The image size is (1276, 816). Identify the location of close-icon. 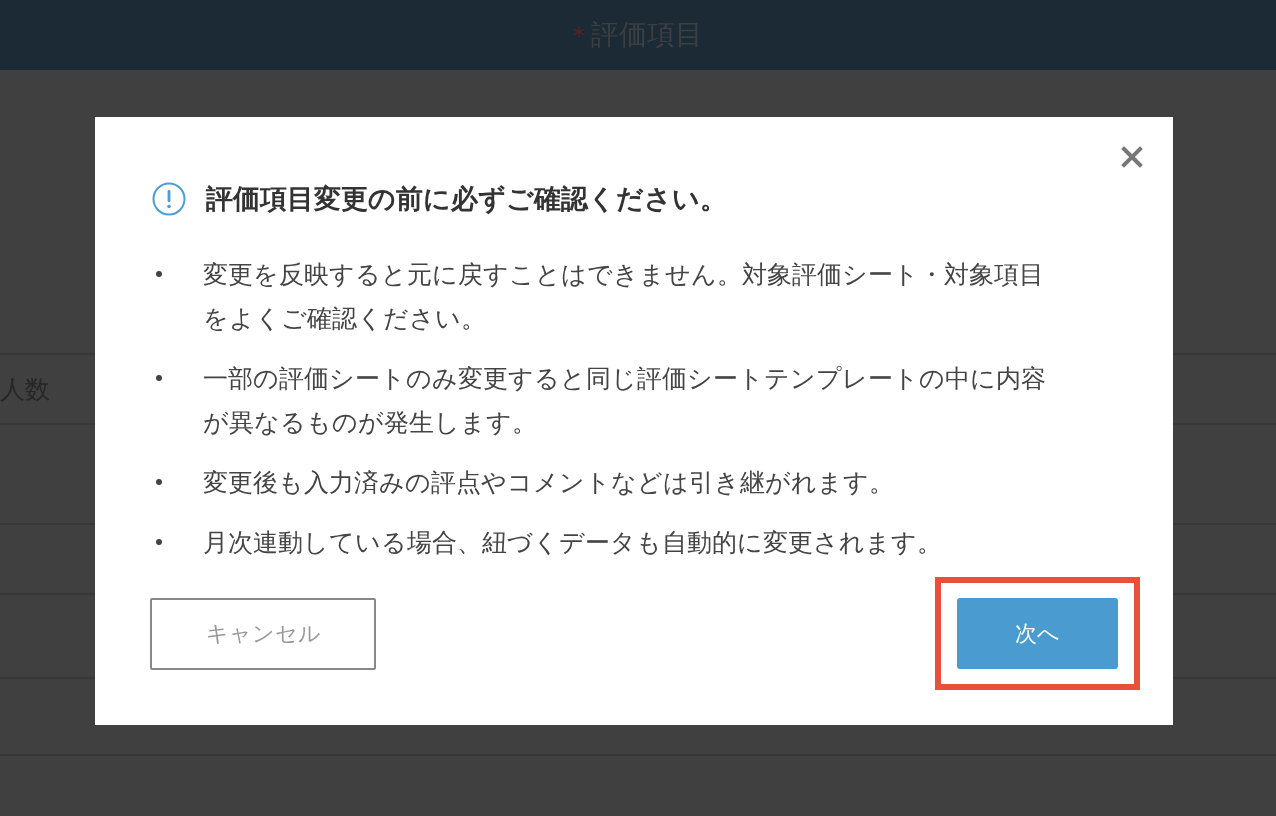
(1132, 157).